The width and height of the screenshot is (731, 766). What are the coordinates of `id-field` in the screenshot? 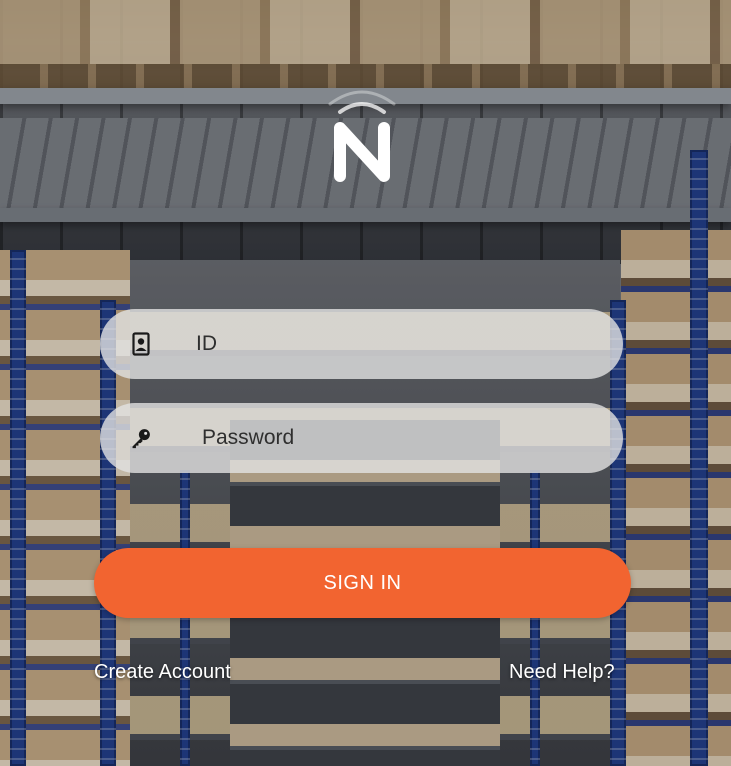 It's located at (361, 344).